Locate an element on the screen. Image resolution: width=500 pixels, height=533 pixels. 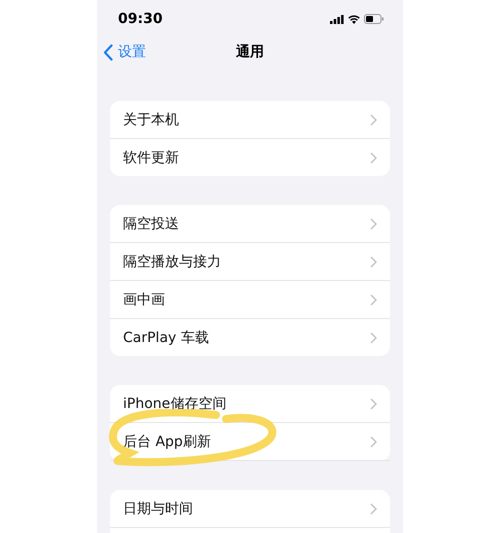
settings-row: 隔空播放与接力 is located at coordinates (250, 262).